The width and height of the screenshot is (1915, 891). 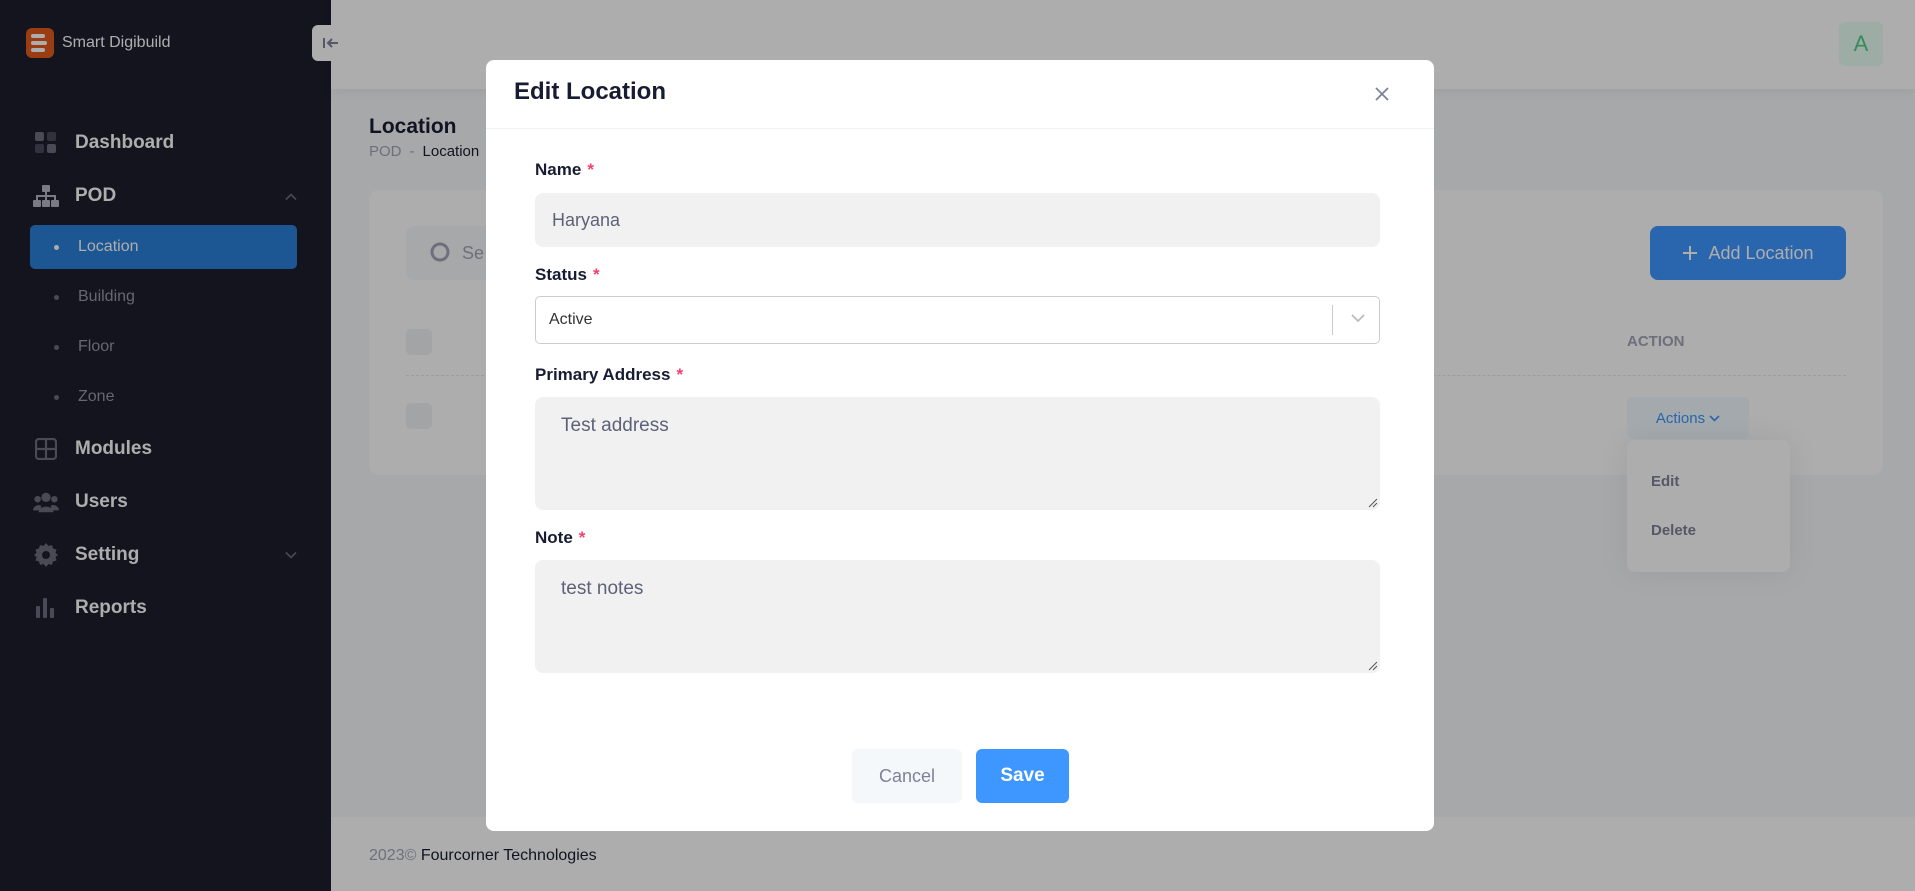 What do you see at coordinates (615, 425) in the screenshot?
I see `primary-address-value: Test address` at bounding box center [615, 425].